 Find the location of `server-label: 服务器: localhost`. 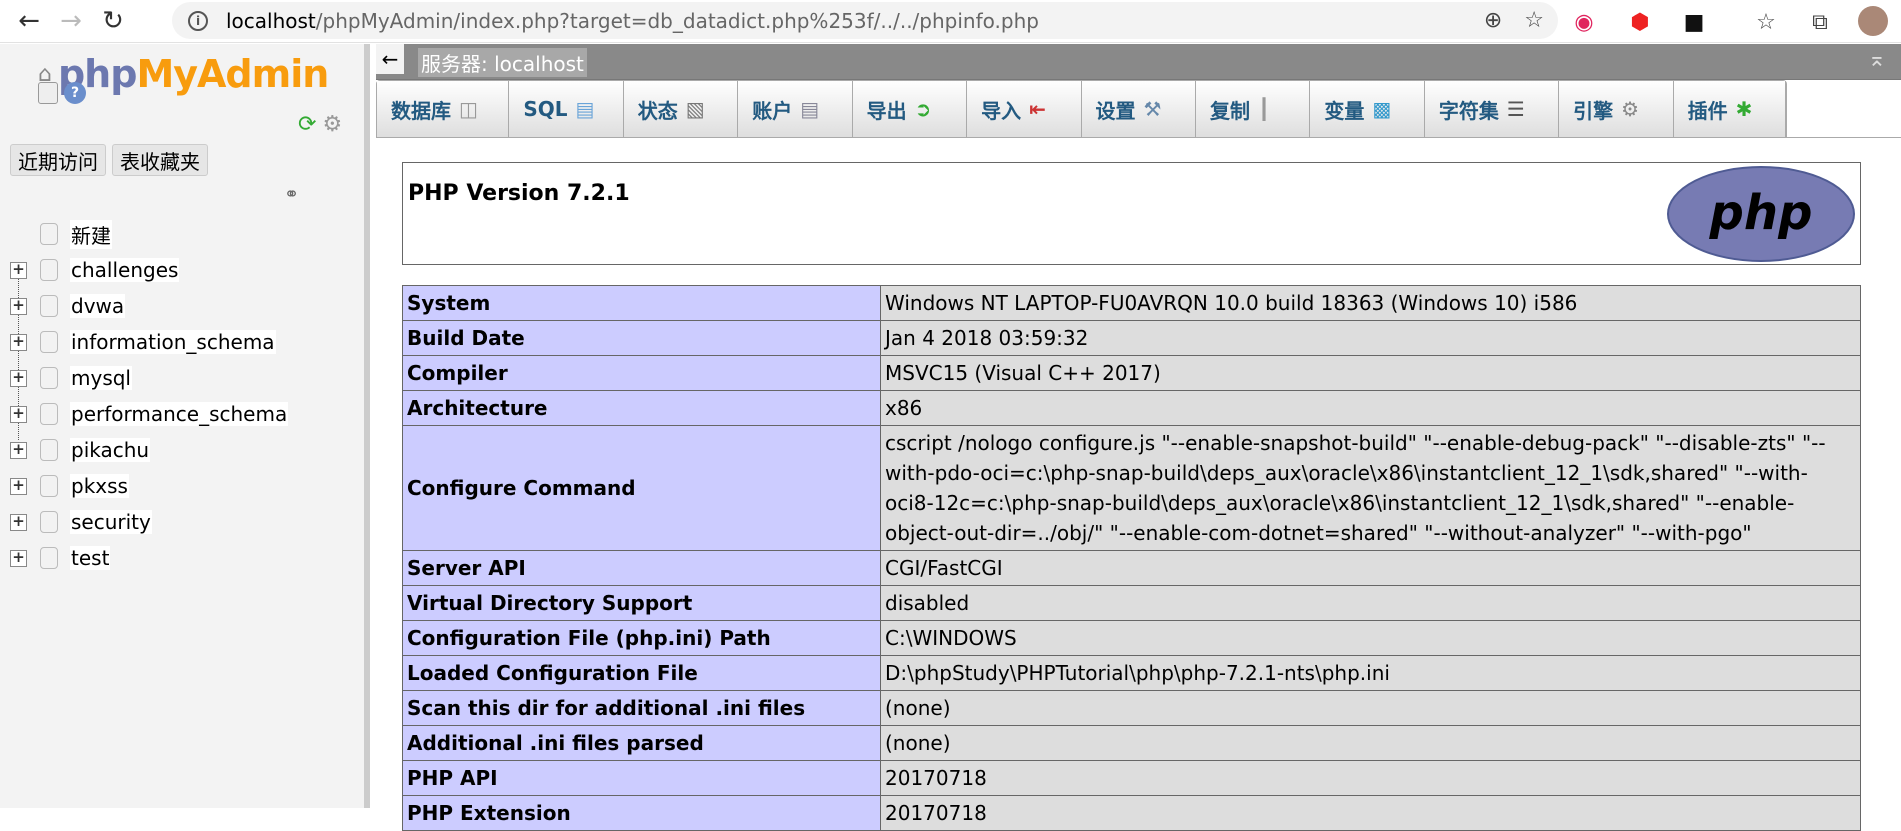

server-label: 服务器: localhost is located at coordinates (502, 62).